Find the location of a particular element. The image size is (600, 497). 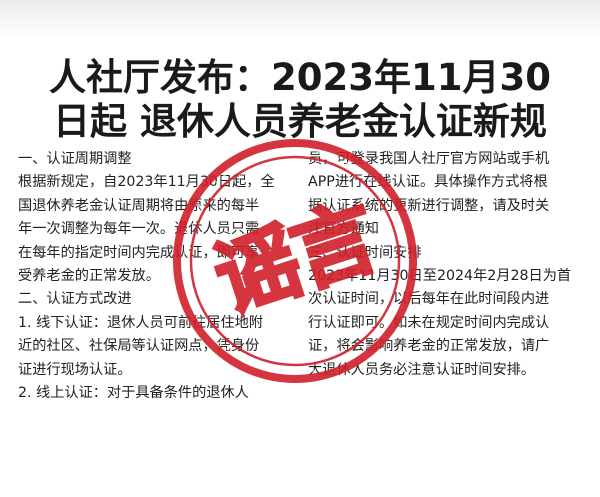

headline-line-1: 人社厅发布：2023年11月30 is located at coordinates (300, 77).